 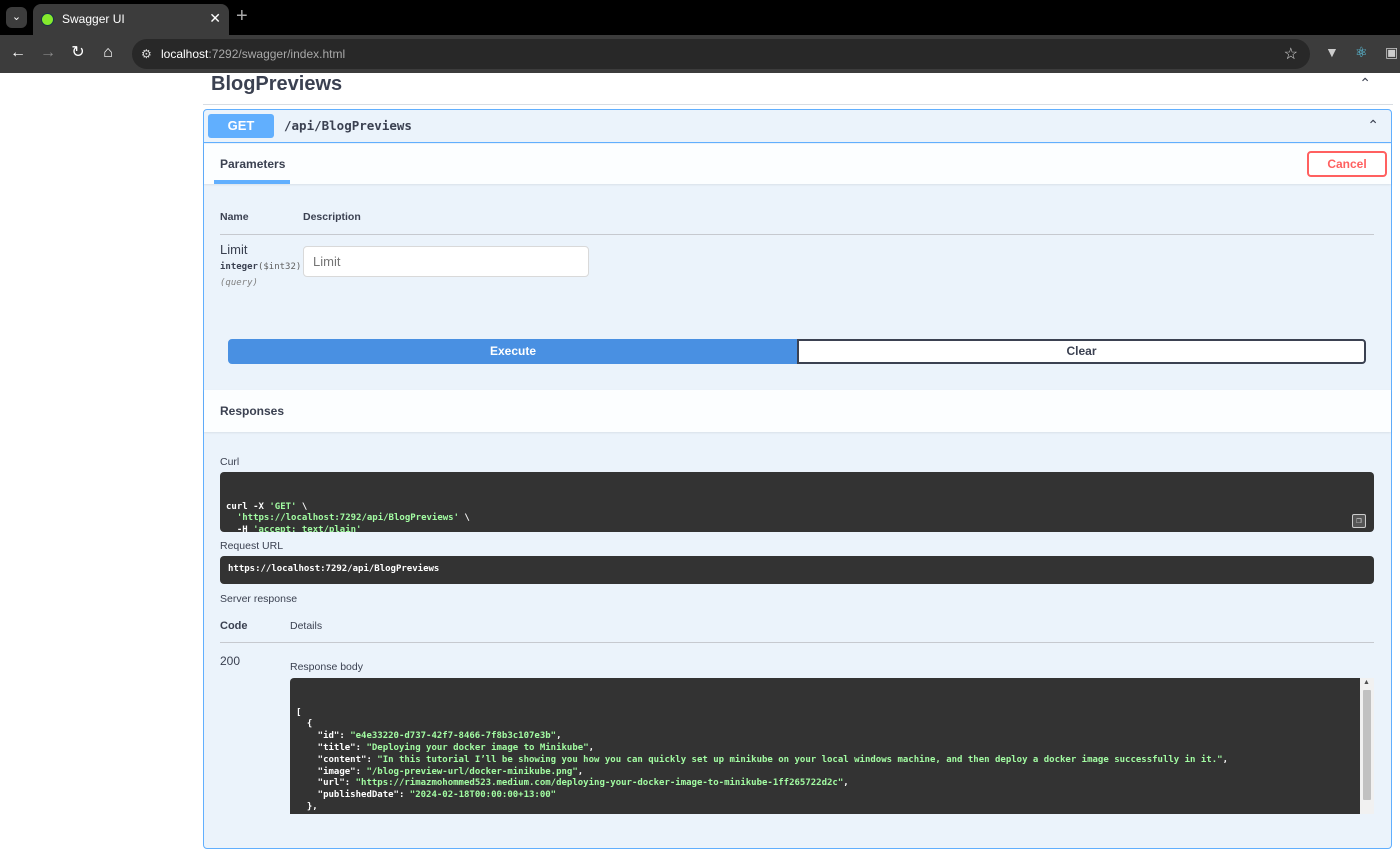 I want to click on responses-title: Responses, so click(x=252, y=411).